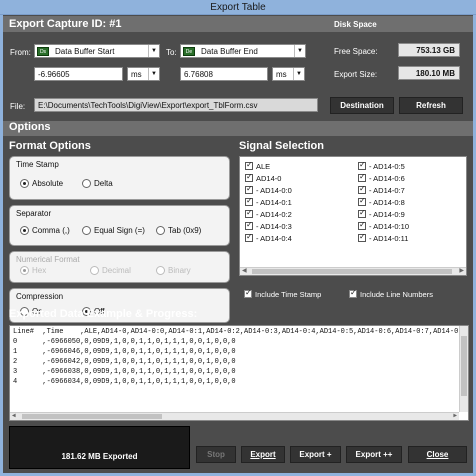 The width and height of the screenshot is (476, 476). Describe the element at coordinates (189, 51) in the screenshot. I see `to-tag-icon: De` at that location.